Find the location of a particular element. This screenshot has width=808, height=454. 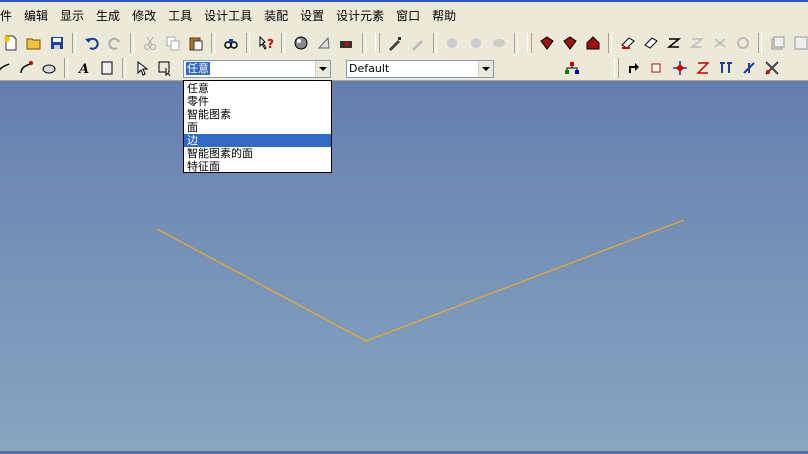

curve-icon is located at coordinates (25, 68).